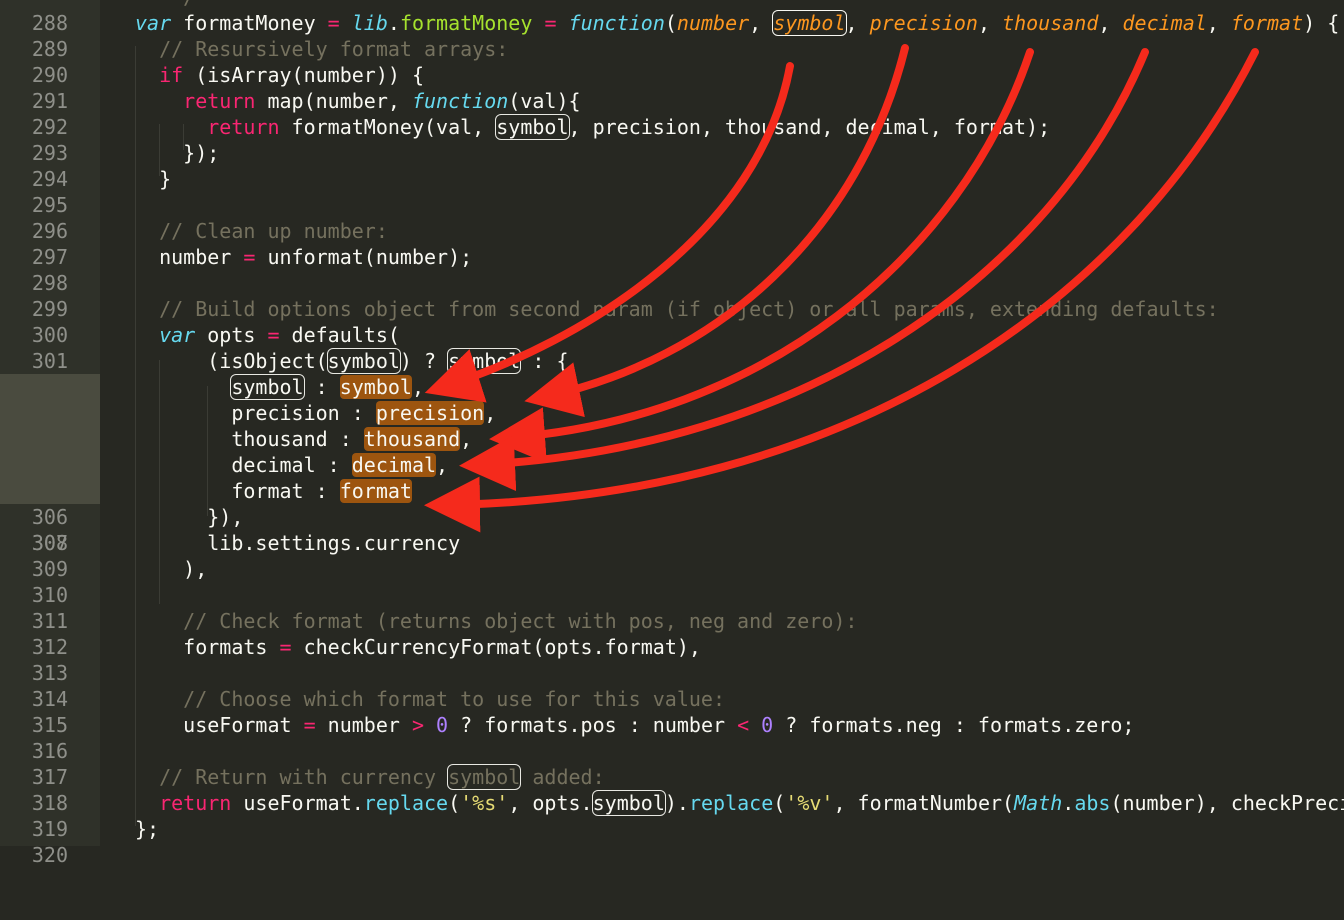 Image resolution: width=1344 pixels, height=920 pixels. Describe the element at coordinates (672, 438) in the screenshot. I see `code-line: 304 precision : precision,` at that location.